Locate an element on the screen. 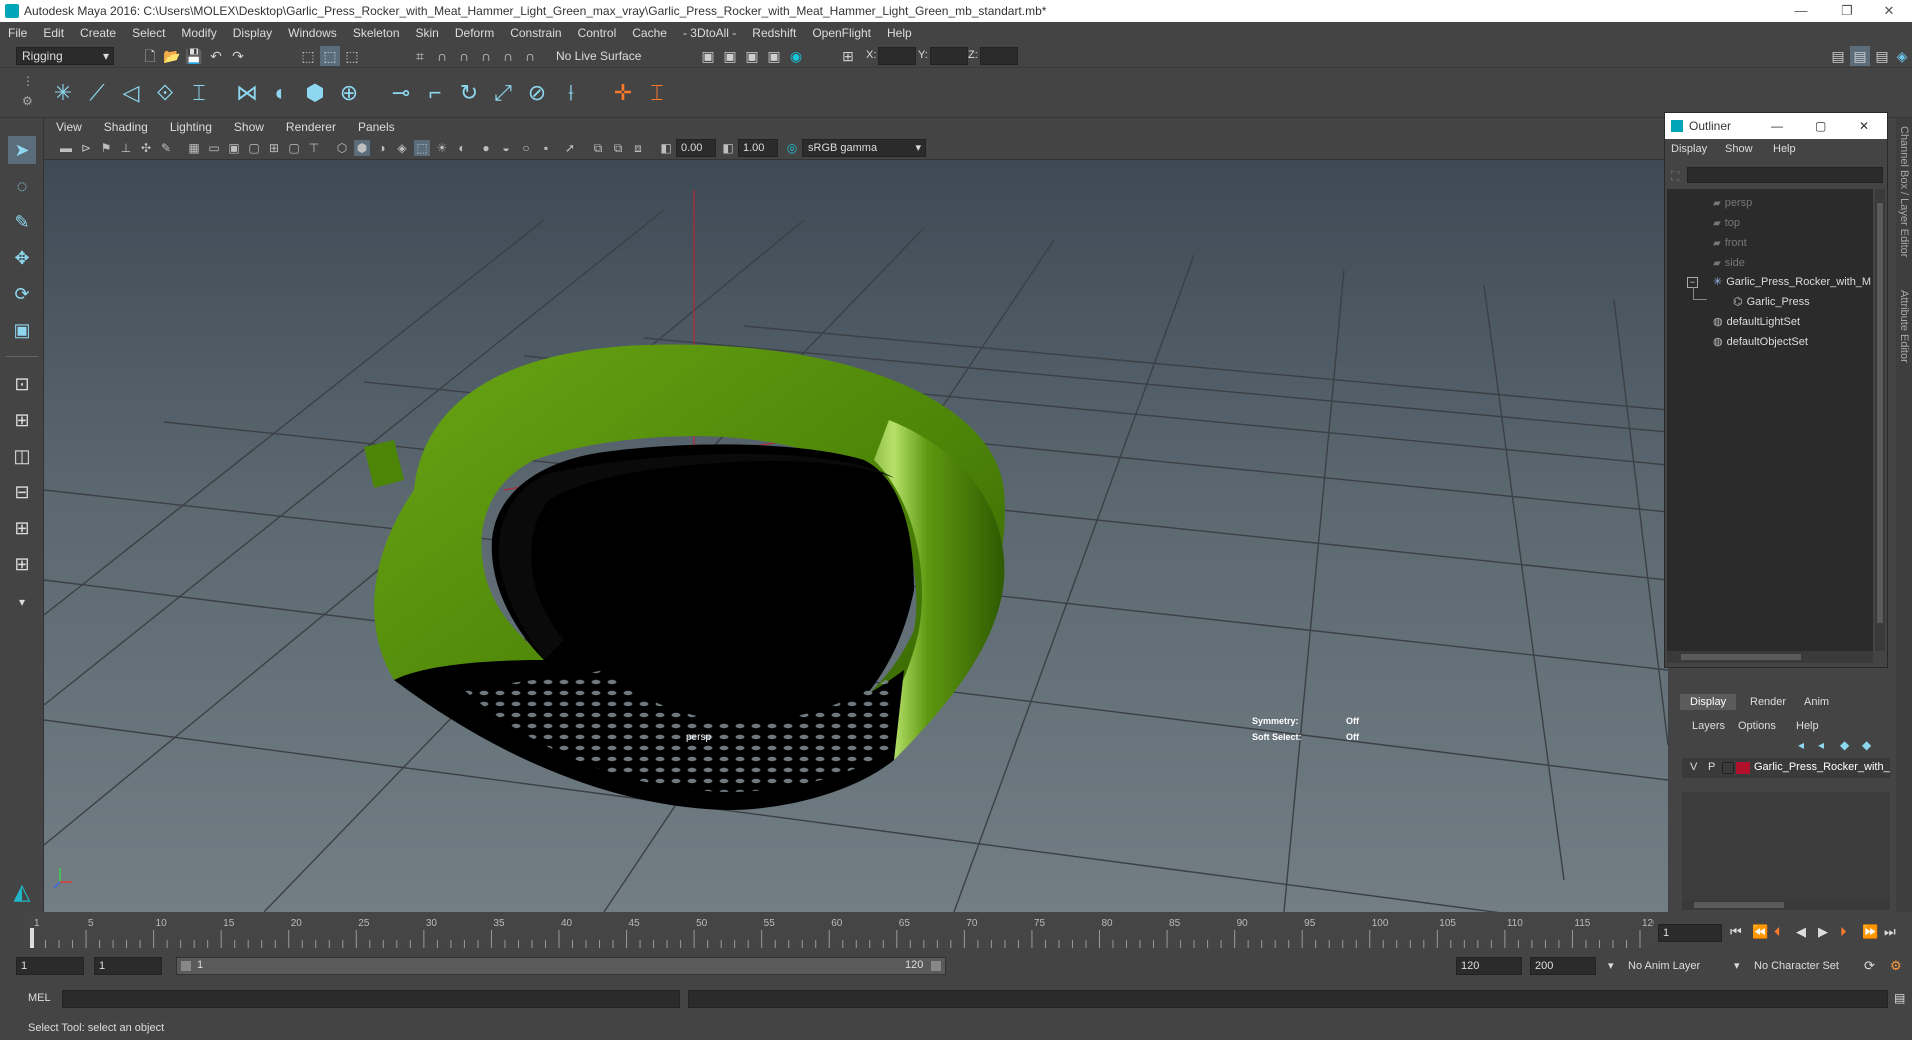  safe-title-icon: ⊤ is located at coordinates (314, 148).